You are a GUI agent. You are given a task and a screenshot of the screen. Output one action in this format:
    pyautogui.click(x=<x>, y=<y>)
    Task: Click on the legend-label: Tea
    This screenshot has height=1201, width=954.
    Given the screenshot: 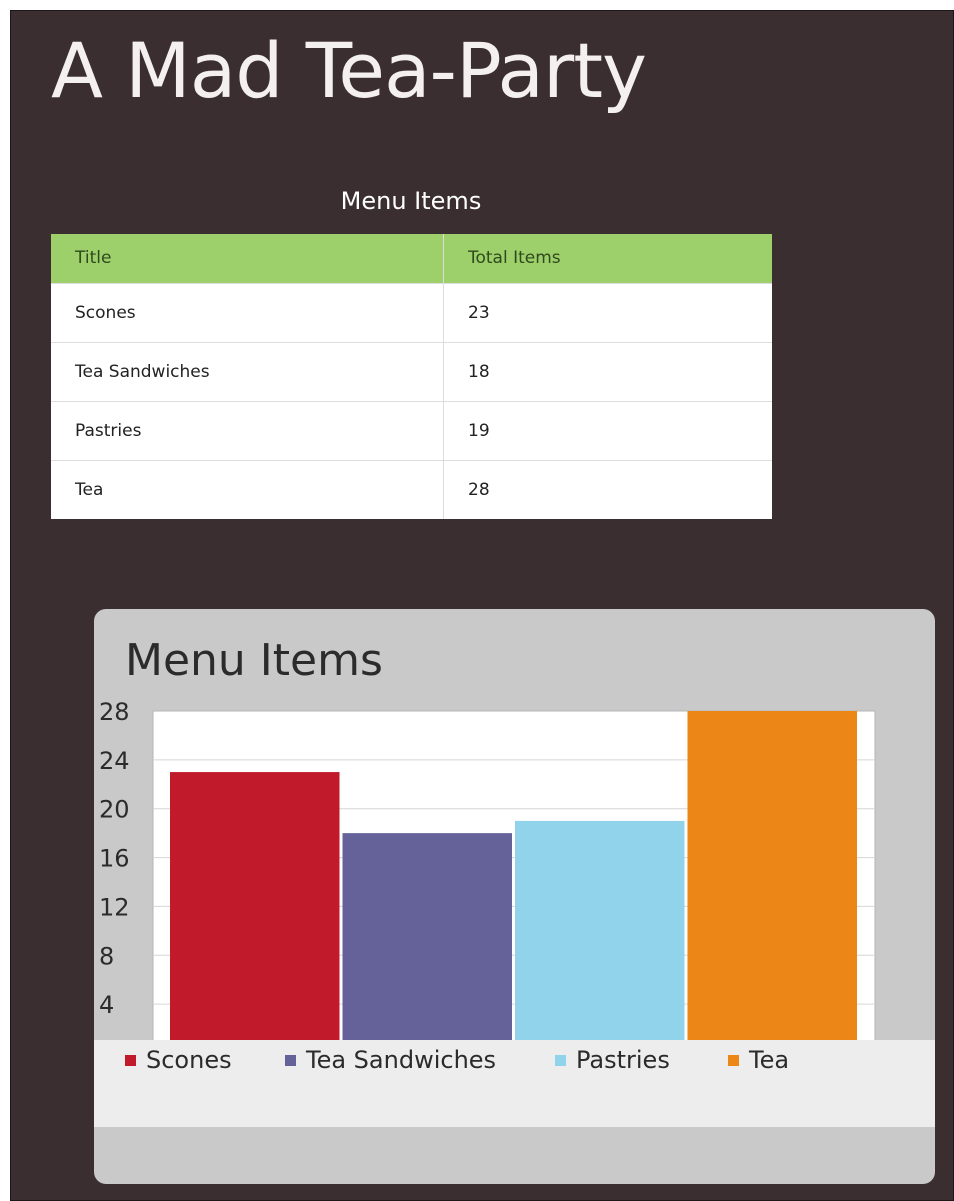 What is the action you would take?
    pyautogui.click(x=769, y=1060)
    